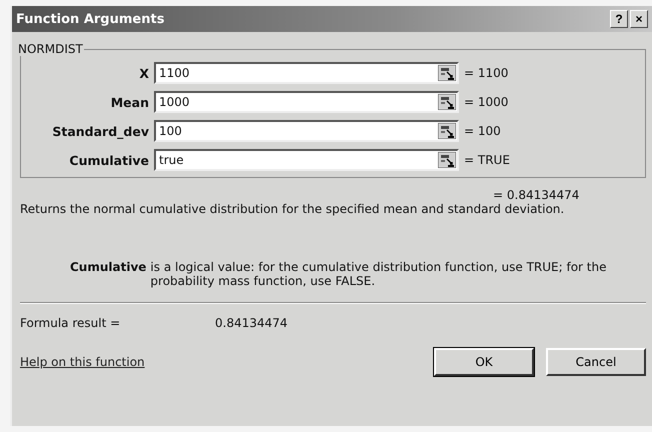 This screenshot has width=652, height=432. I want to click on formula-result-value: 0.84134474, so click(251, 323).